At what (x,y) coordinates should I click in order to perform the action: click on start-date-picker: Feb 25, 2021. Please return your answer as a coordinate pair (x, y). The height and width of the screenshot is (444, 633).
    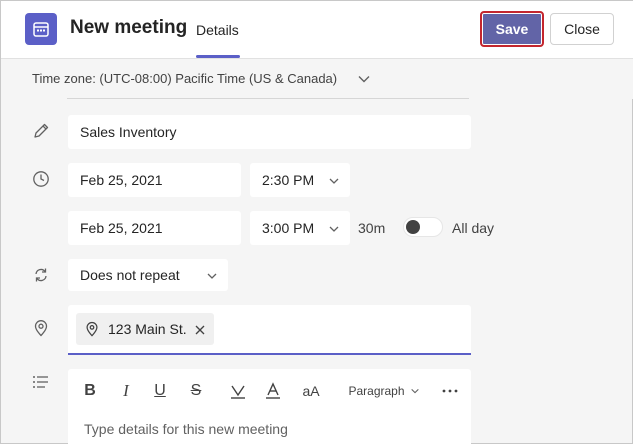
    Looking at the image, I should click on (154, 180).